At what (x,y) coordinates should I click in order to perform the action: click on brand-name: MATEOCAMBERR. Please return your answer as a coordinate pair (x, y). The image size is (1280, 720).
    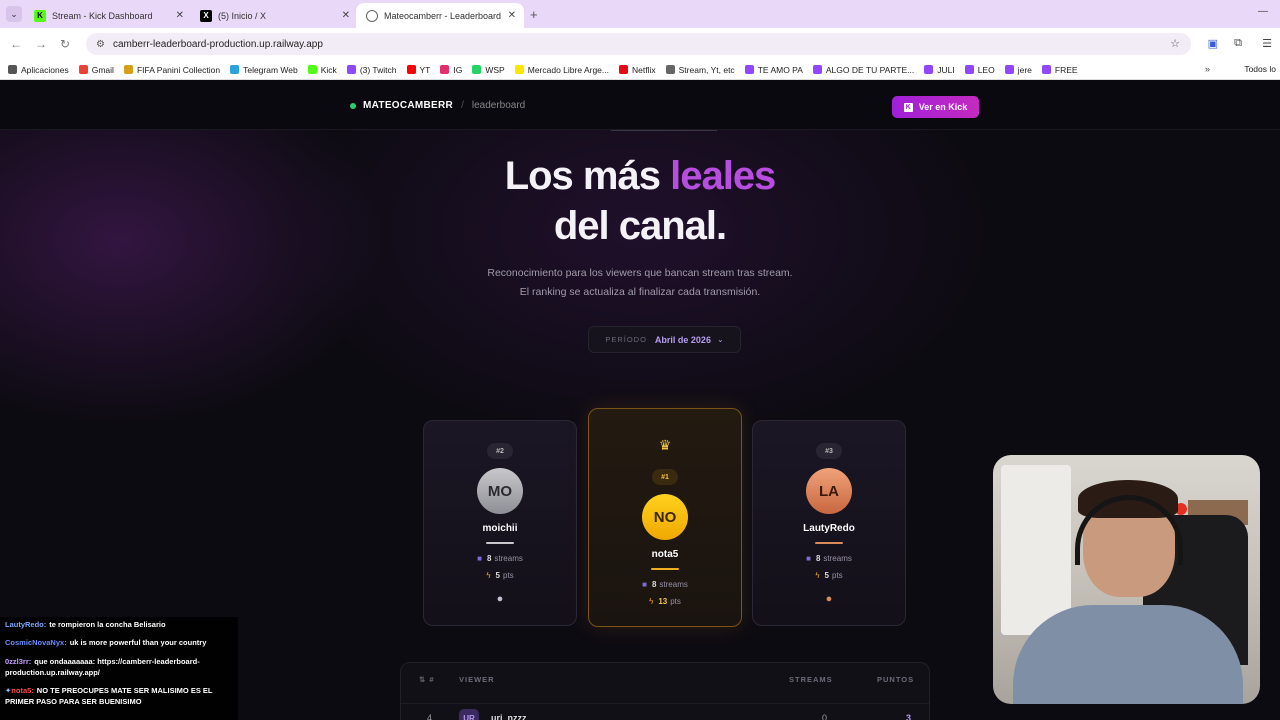
    Looking at the image, I should click on (408, 105).